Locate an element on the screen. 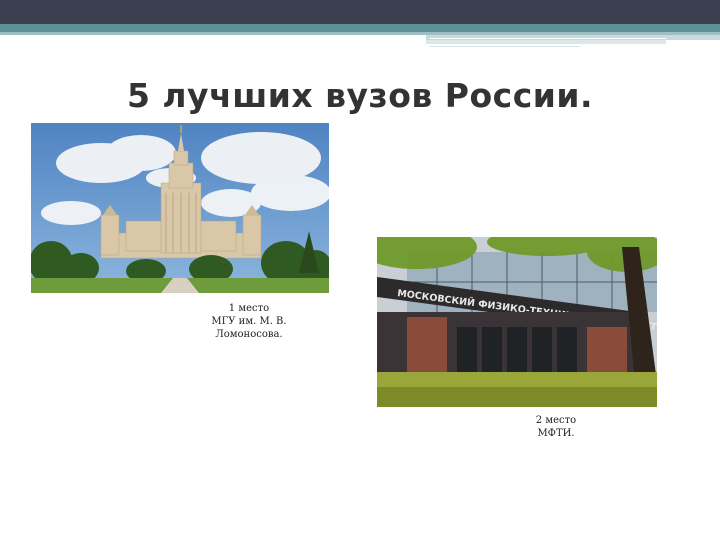 Image resolution: width=720 pixels, height=540 pixels. header-teal-band is located at coordinates (360, 28).